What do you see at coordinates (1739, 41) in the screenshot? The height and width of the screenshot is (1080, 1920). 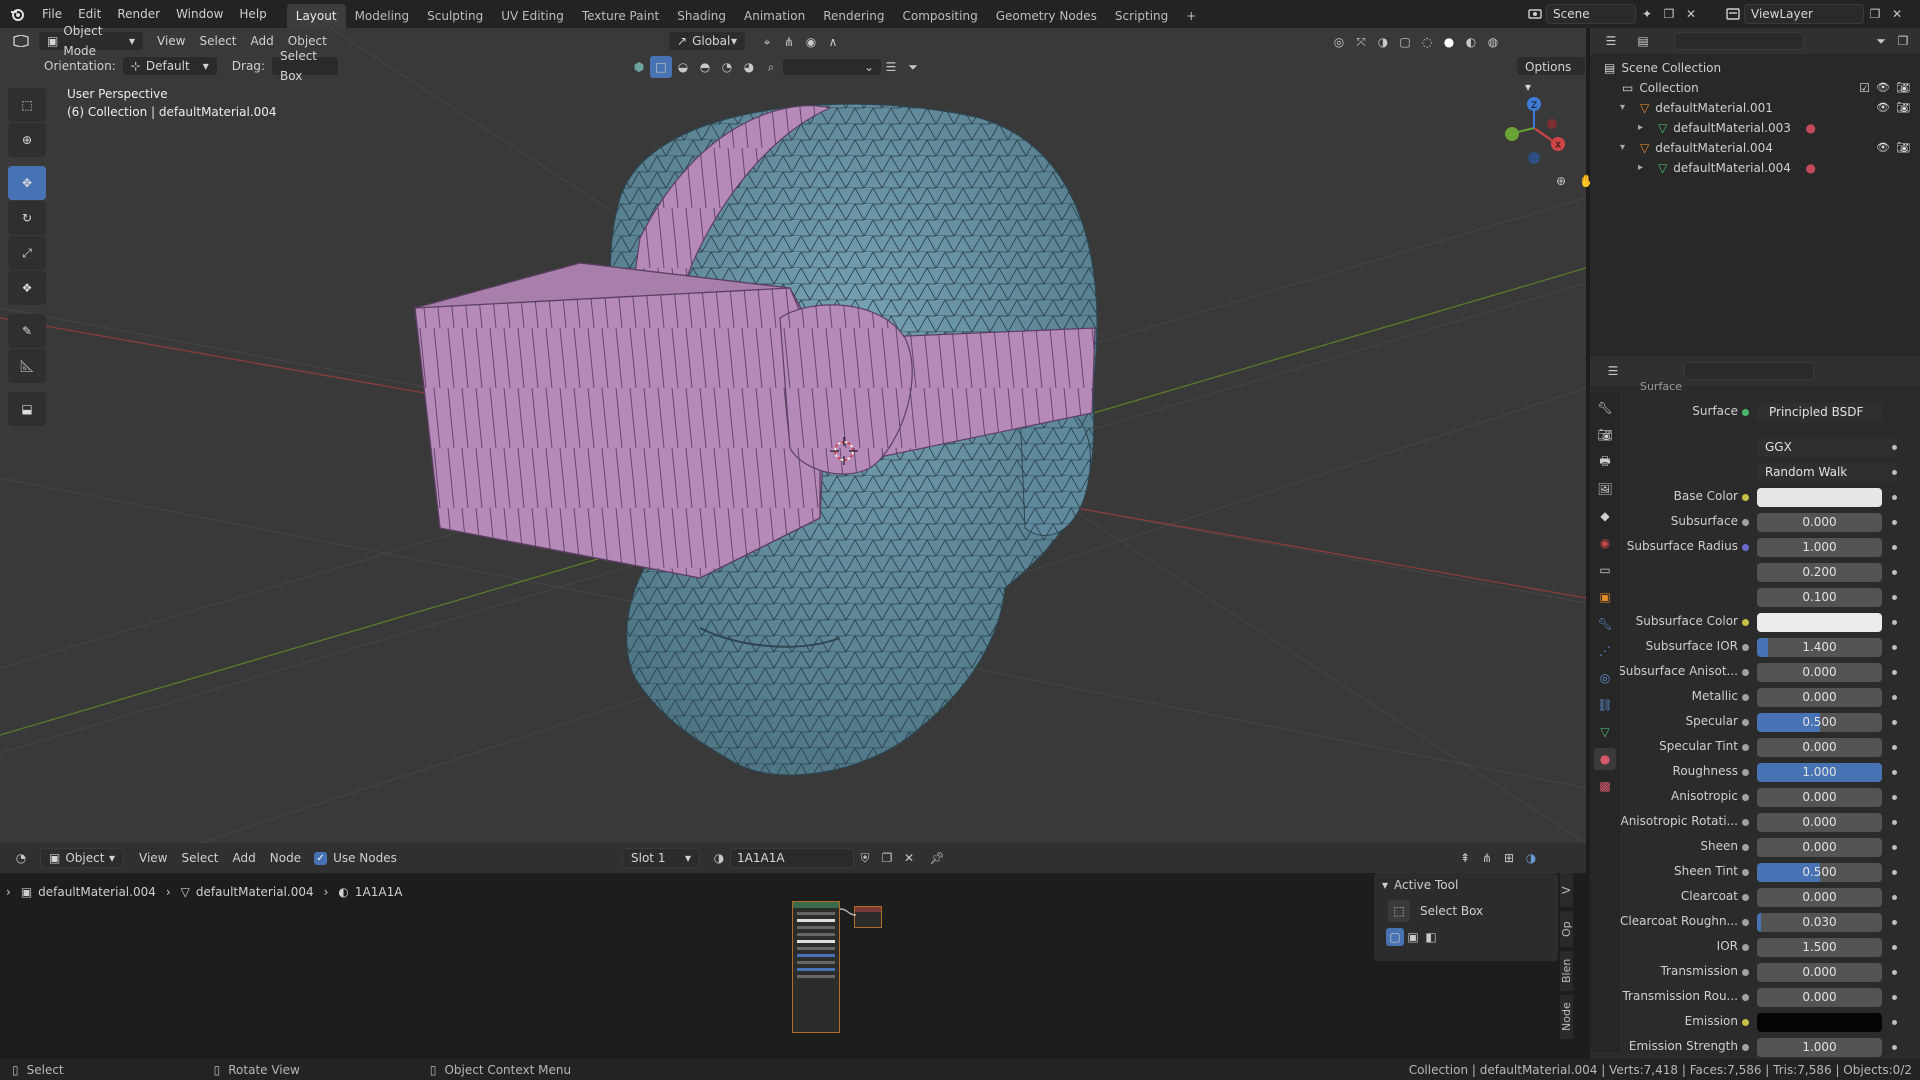 I see `outliner-search-input` at bounding box center [1739, 41].